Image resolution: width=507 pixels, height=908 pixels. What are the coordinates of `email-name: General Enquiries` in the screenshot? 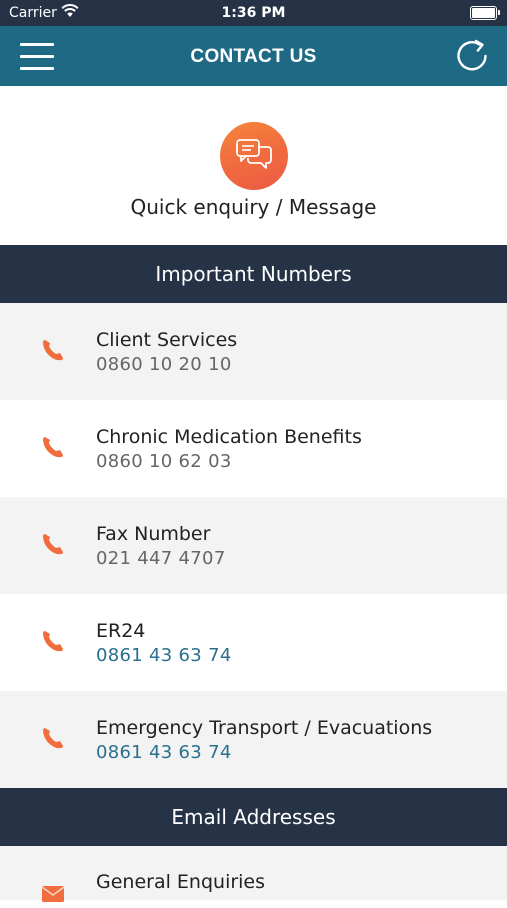 It's located at (181, 882).